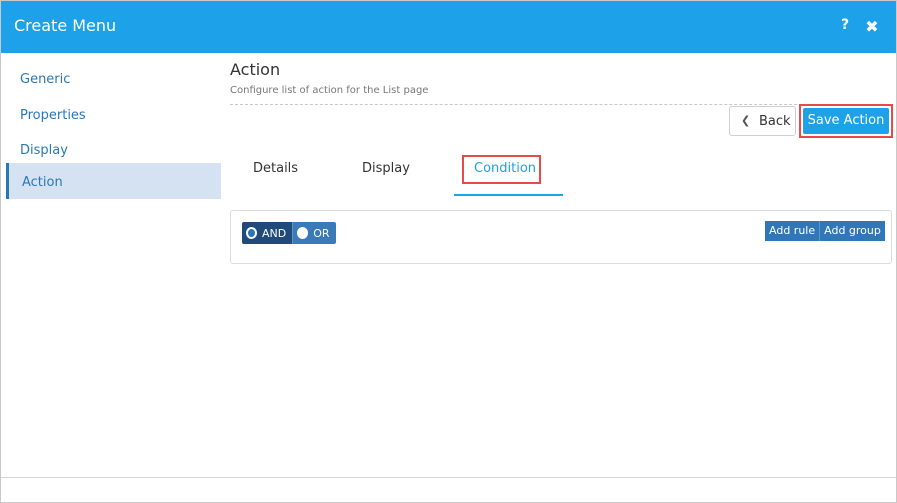 The width and height of the screenshot is (897, 503). I want to click on divider, so click(561, 104).